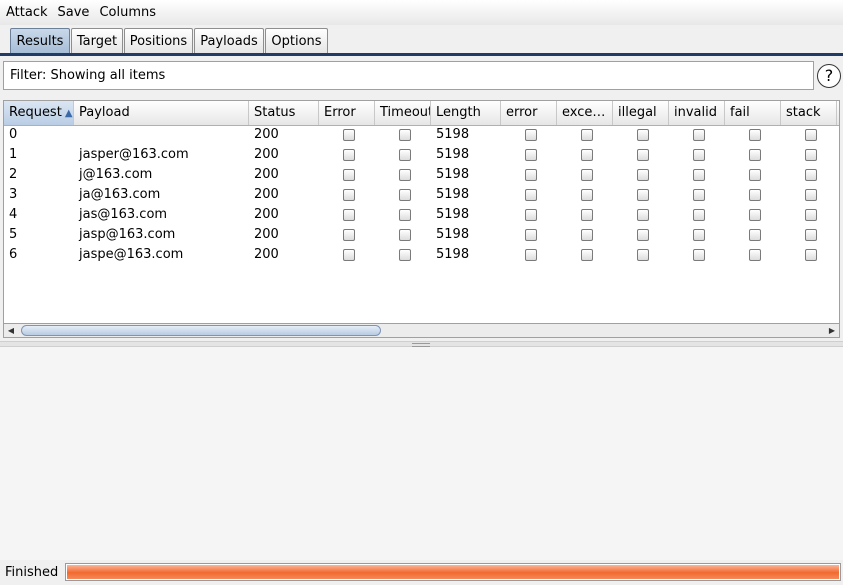 The height and width of the screenshot is (585, 843). What do you see at coordinates (201, 330) in the screenshot?
I see `scrollbar-thumb` at bounding box center [201, 330].